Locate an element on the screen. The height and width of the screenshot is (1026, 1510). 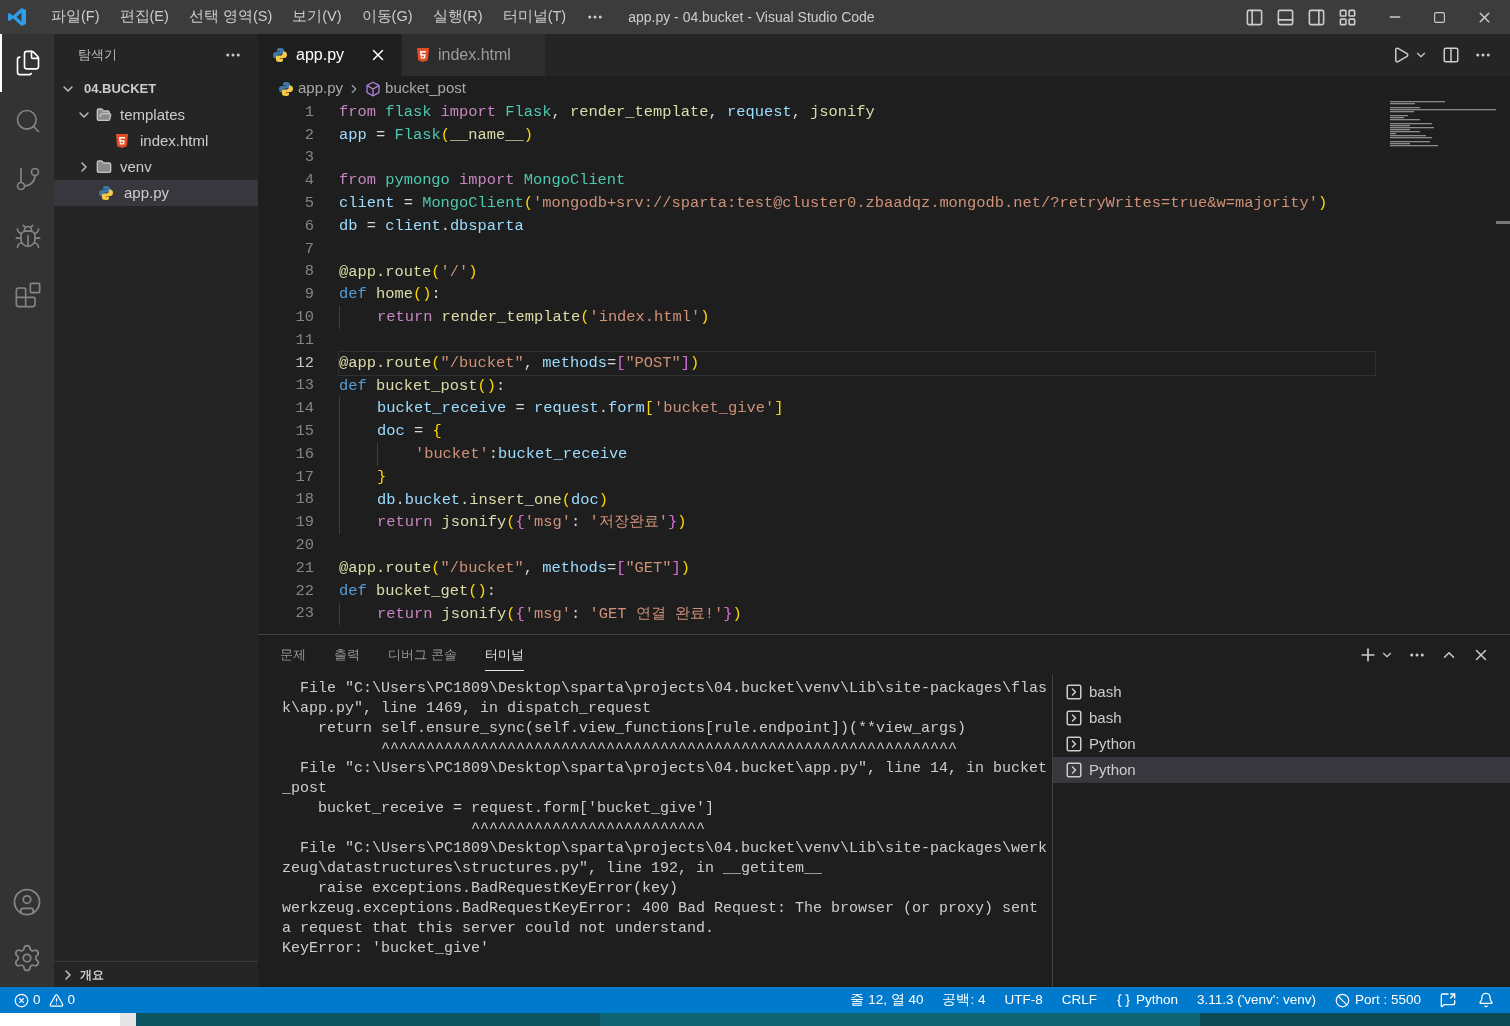
panel-tab: 출력 is located at coordinates (347, 655).